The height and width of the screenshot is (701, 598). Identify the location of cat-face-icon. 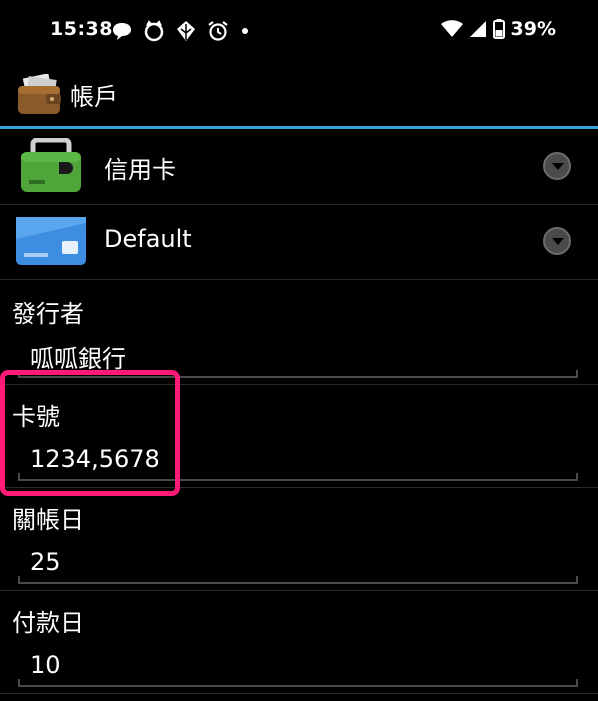
(154, 31).